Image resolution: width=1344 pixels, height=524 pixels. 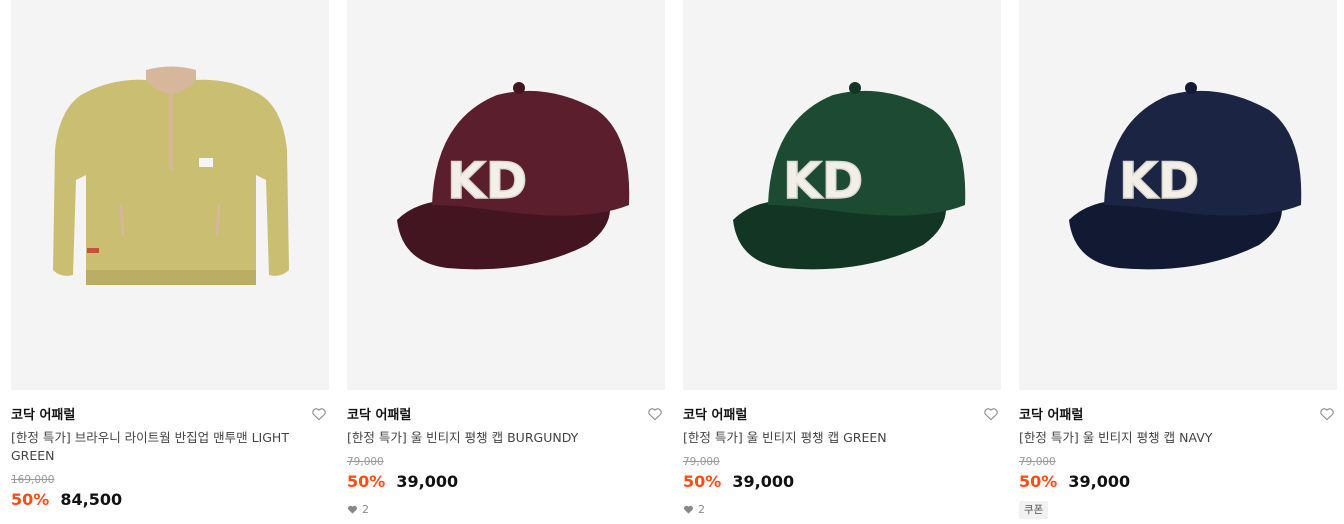 I want to click on price-block: 169,000 50% 84,500, so click(x=170, y=491).